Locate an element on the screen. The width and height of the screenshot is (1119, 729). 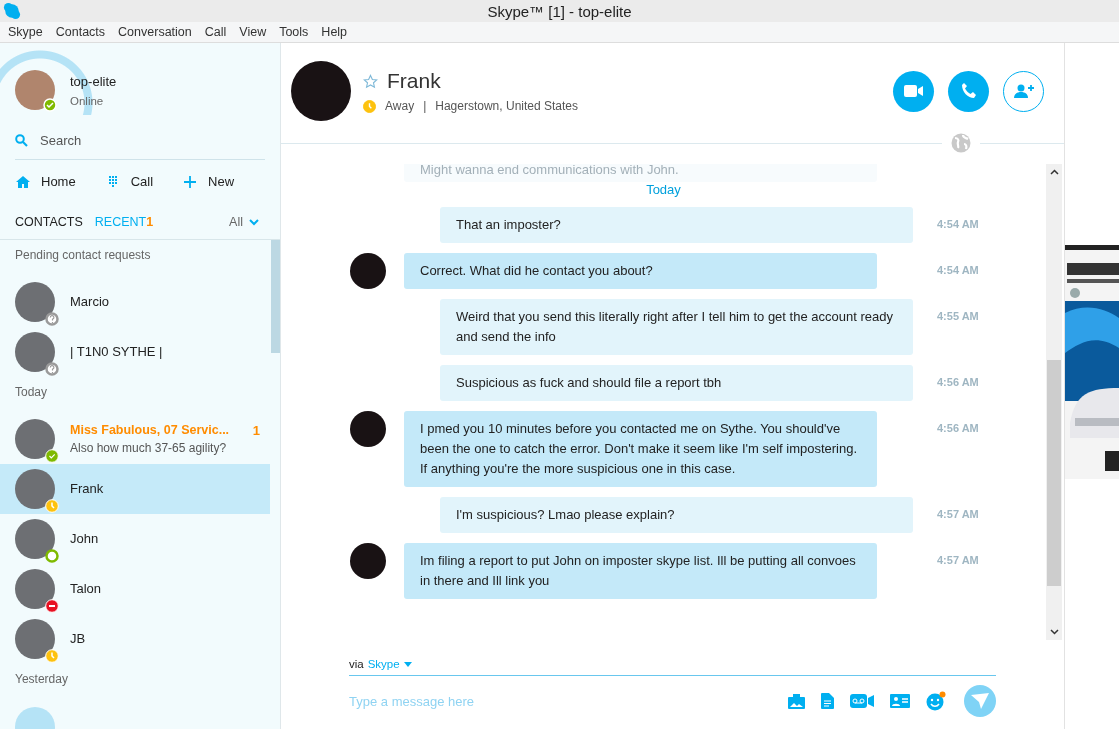
group-heading: Yesterday is located at coordinates (41, 679).